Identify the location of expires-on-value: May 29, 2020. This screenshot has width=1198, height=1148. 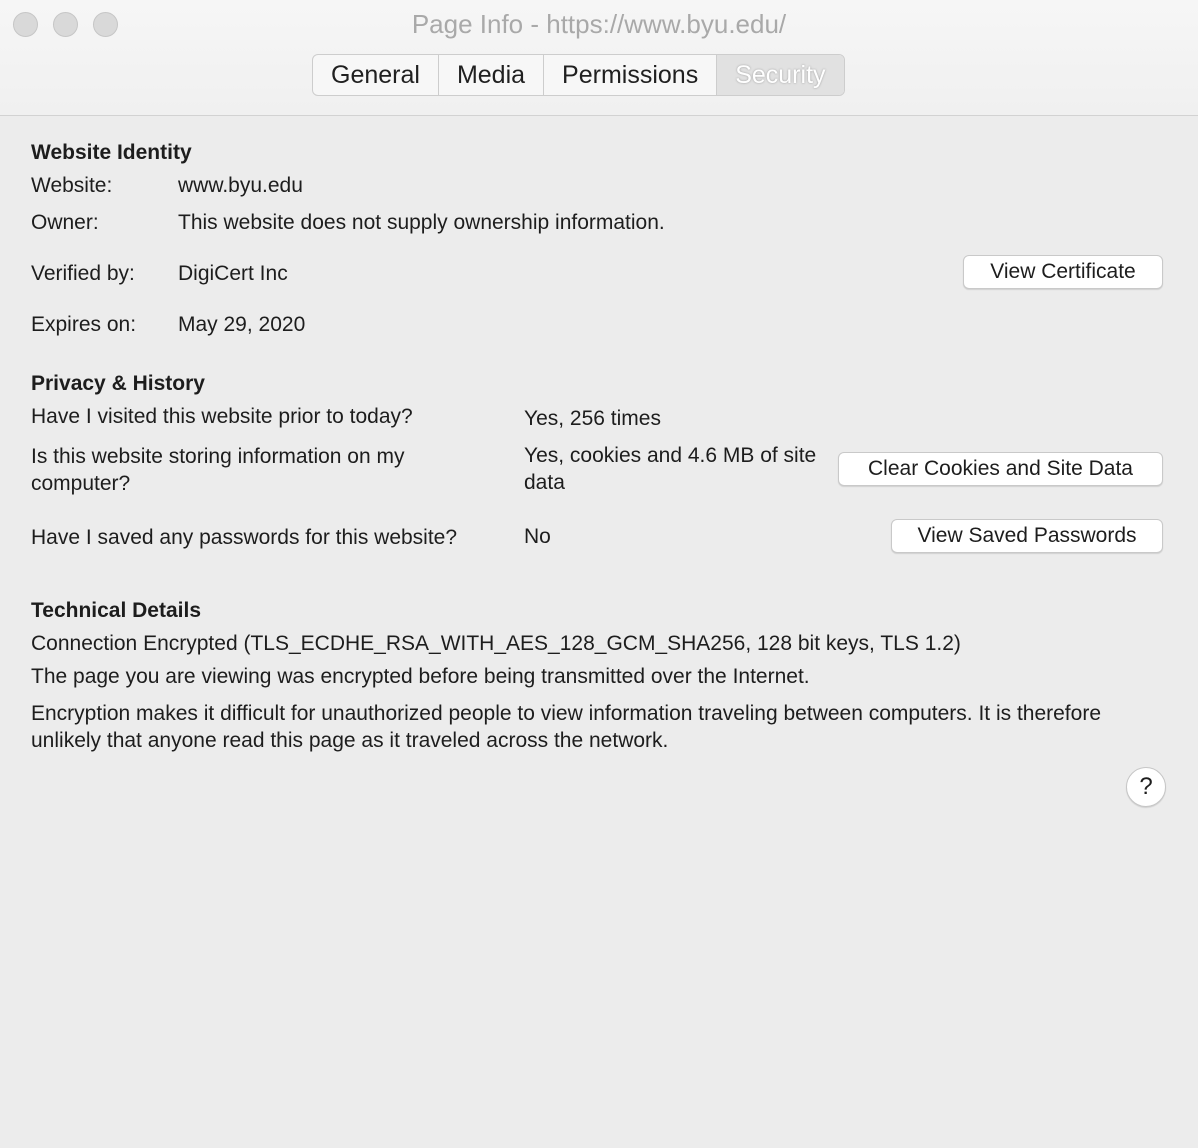
(242, 324).